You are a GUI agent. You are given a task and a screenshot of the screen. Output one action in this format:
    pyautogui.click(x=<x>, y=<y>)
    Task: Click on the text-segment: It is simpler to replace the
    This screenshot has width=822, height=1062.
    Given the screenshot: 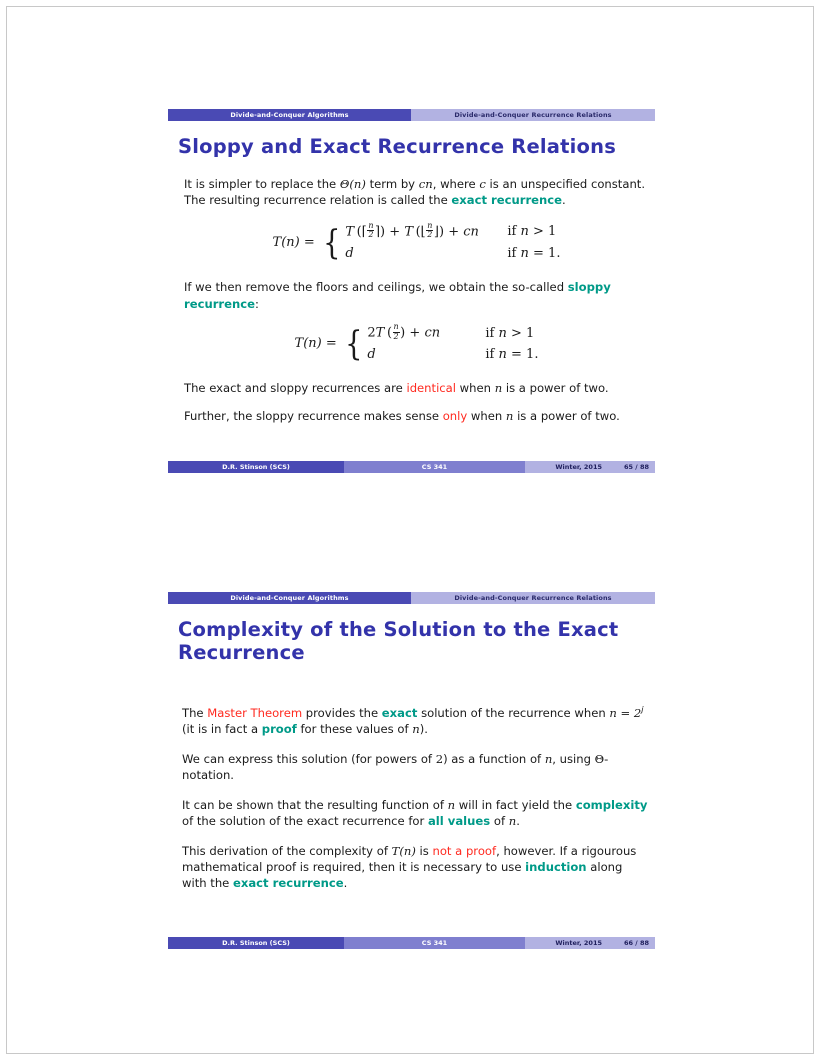 What is the action you would take?
    pyautogui.click(x=262, y=184)
    